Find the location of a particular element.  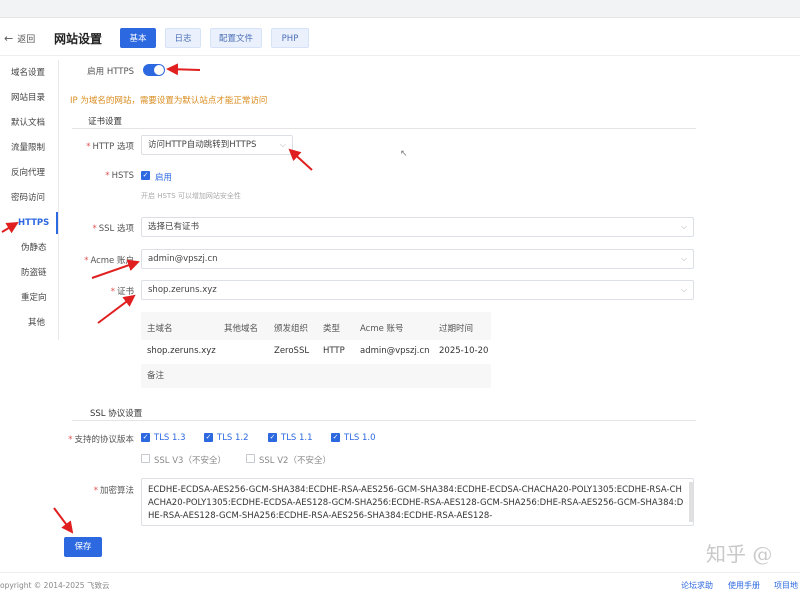

sidebar-item-https: HTTPS is located at coordinates (29, 223).